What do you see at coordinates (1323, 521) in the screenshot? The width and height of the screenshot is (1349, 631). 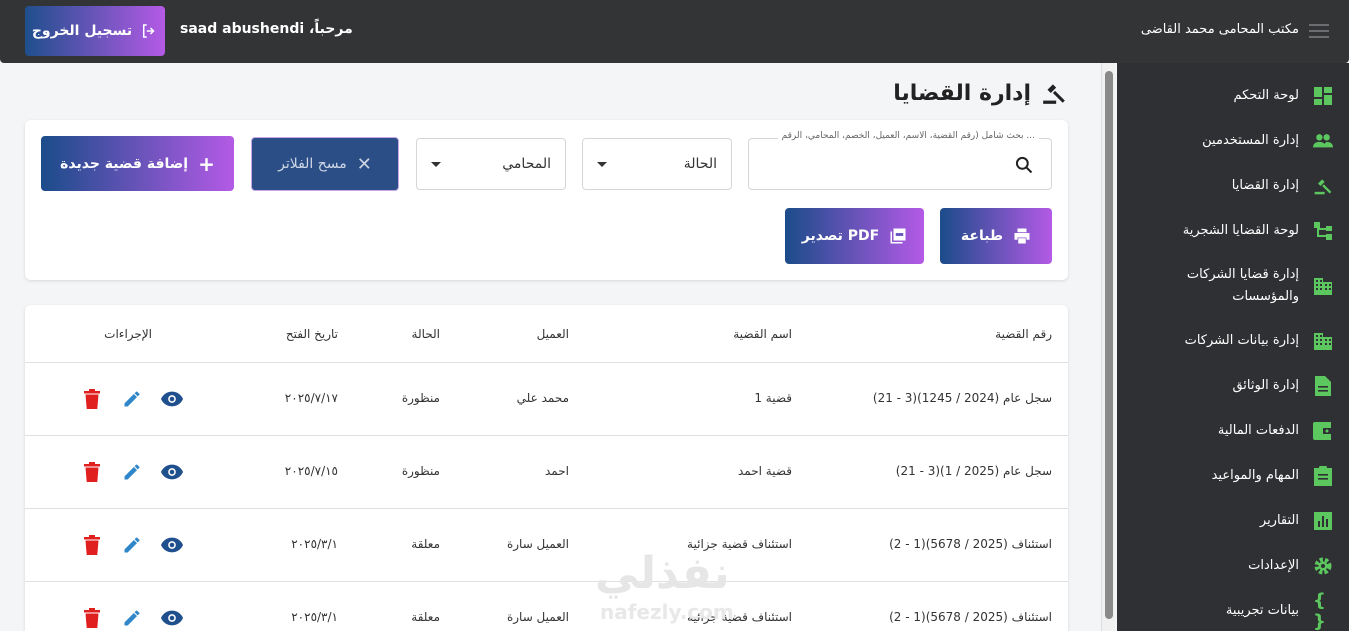 I see `chart-icon` at bounding box center [1323, 521].